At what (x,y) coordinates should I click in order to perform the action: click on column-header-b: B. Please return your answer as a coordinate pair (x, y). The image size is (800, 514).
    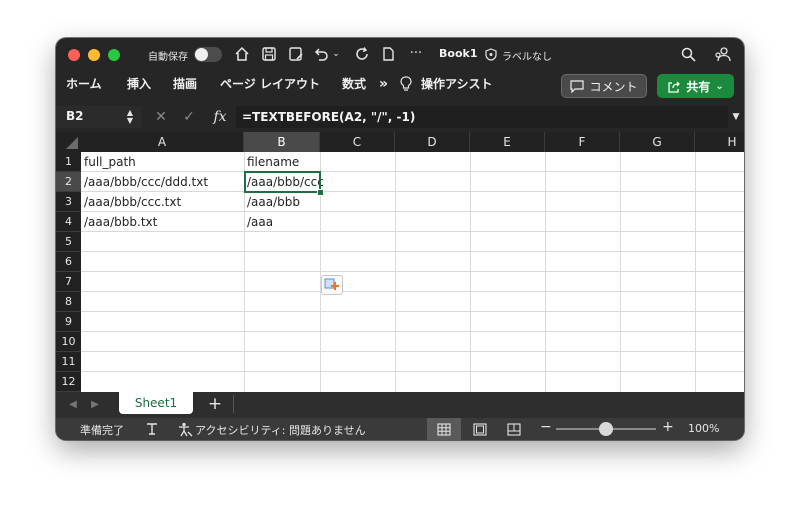
    Looking at the image, I should click on (282, 142).